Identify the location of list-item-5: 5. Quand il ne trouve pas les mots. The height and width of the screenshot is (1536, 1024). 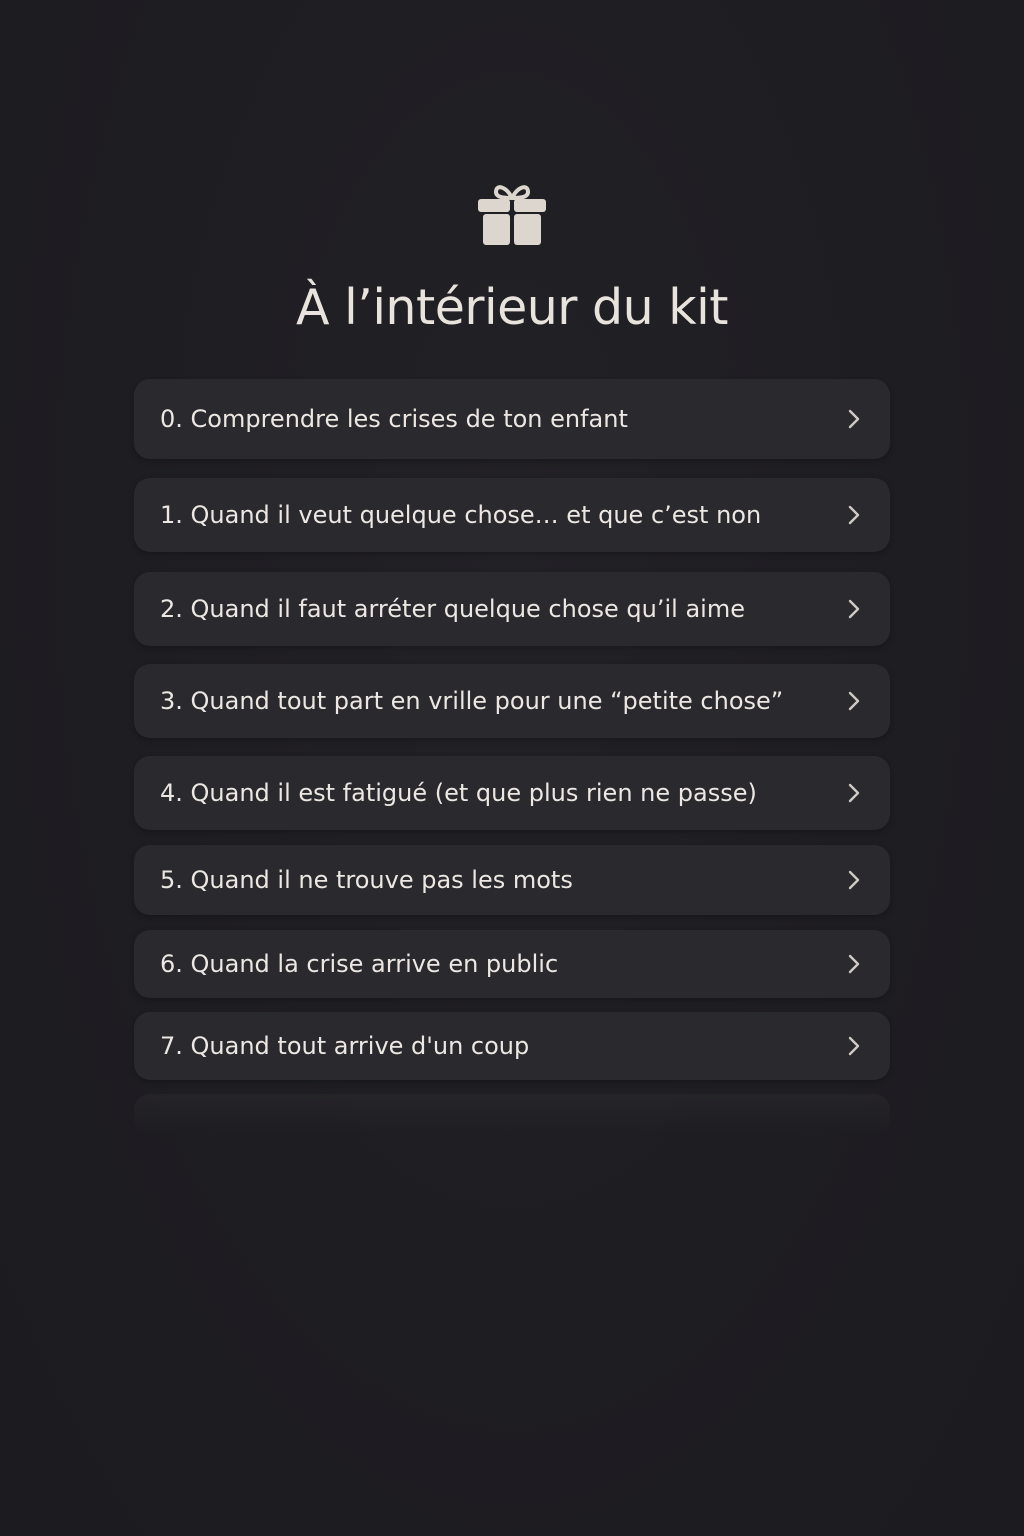
(512, 880).